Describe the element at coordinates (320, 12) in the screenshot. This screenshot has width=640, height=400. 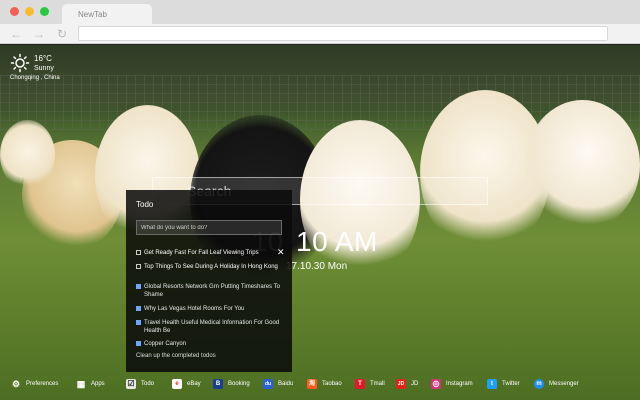
I see `browser-tab-strip: NewTab` at that location.